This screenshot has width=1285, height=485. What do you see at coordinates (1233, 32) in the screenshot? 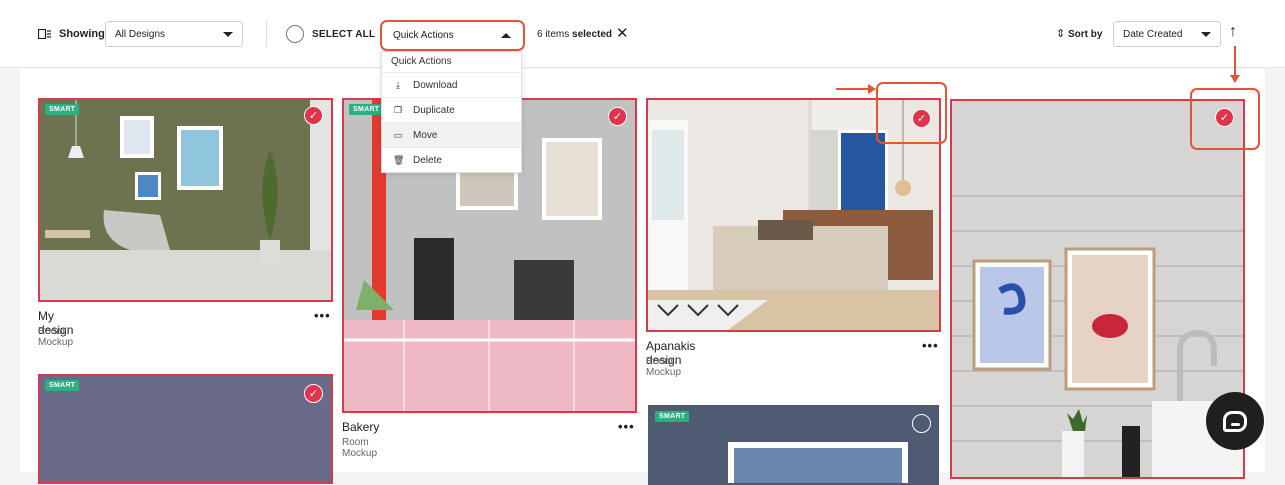
I see `sort-direction-icon: ↑` at bounding box center [1233, 32].